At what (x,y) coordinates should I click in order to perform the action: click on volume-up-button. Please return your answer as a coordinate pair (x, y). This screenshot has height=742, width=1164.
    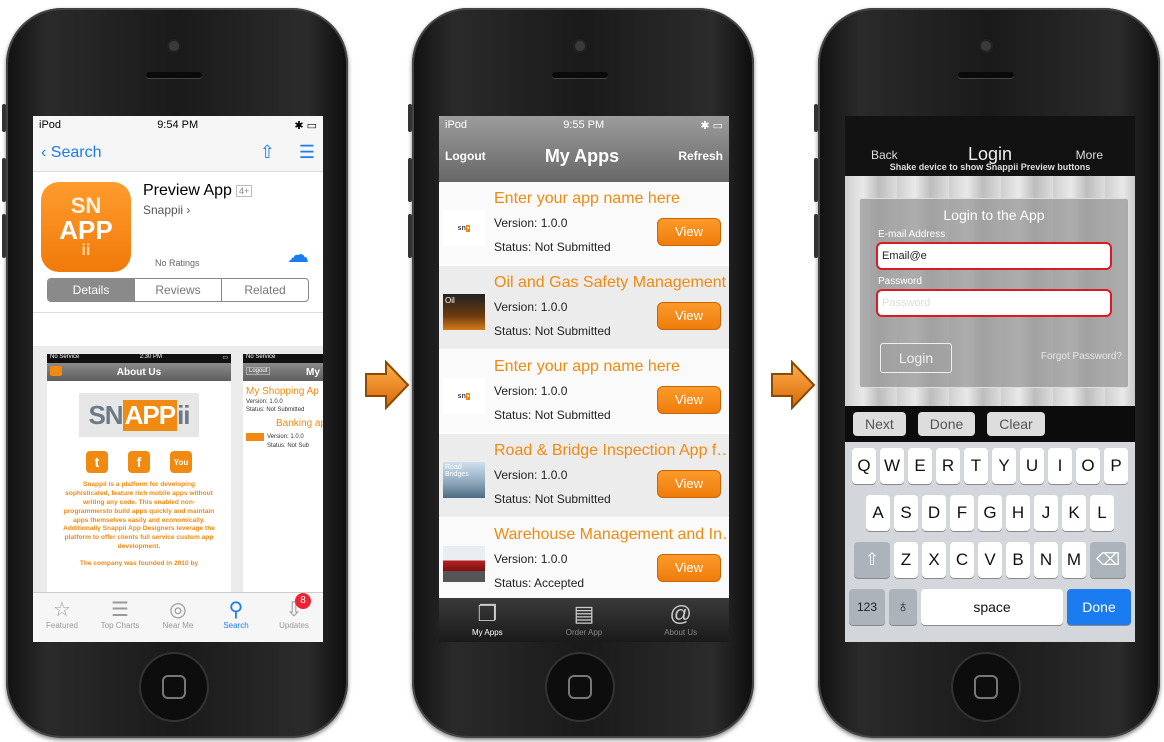
    Looking at the image, I should click on (816, 180).